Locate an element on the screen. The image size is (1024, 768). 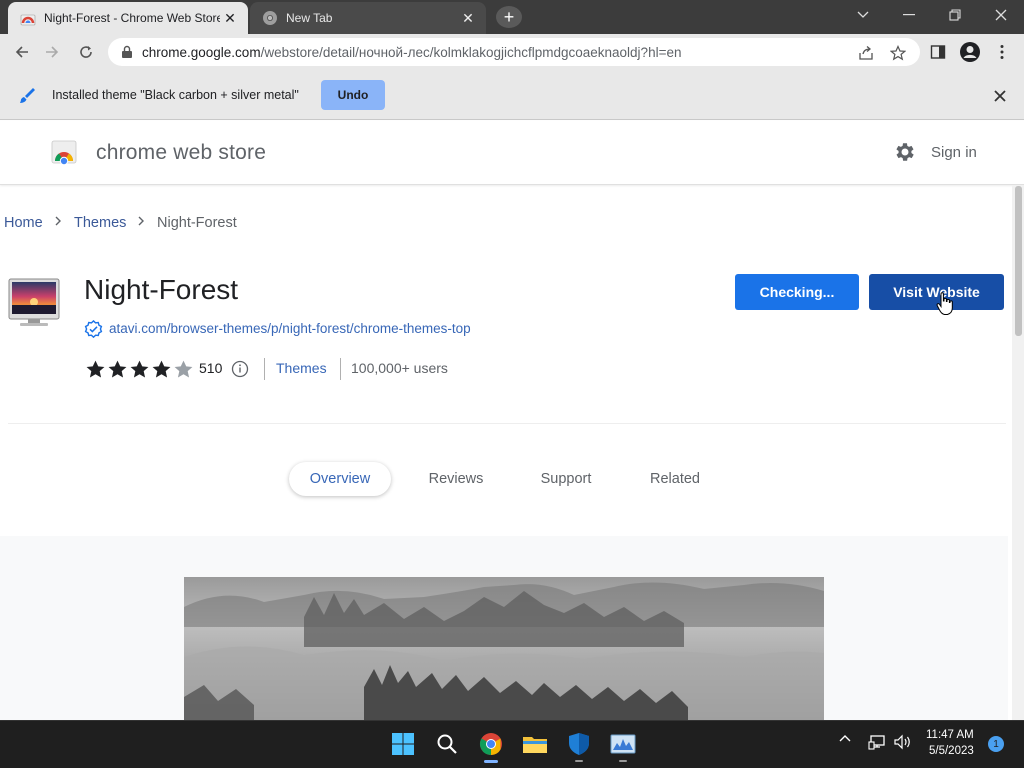
rating-count: 510 is located at coordinates (211, 368).